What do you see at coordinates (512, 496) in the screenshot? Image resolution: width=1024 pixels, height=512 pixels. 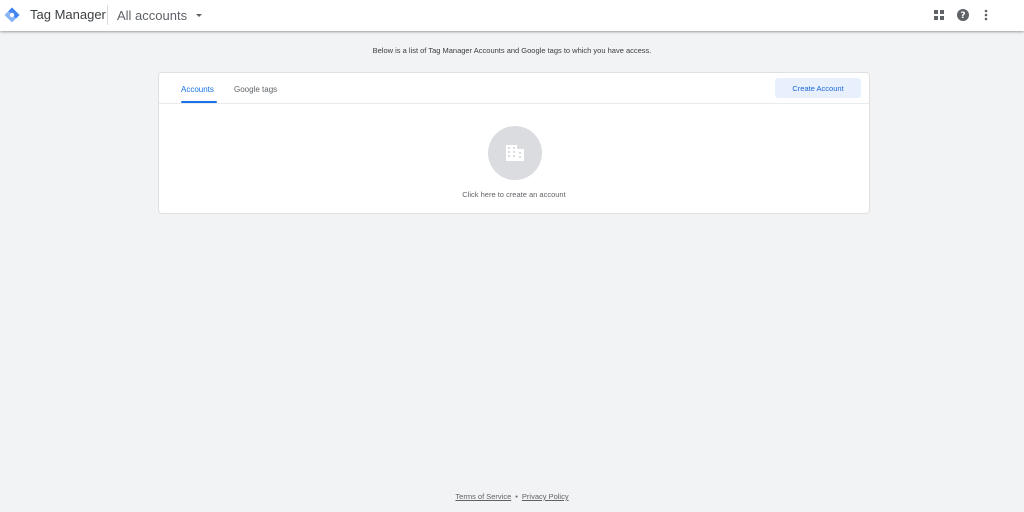 I see `footer: Terms of Service • Privacy Policy` at bounding box center [512, 496].